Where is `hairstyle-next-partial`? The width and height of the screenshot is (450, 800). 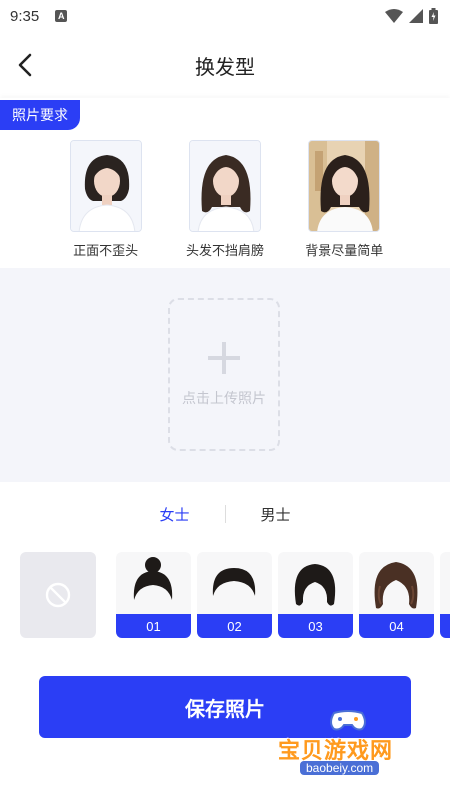 hairstyle-next-partial is located at coordinates (445, 595).